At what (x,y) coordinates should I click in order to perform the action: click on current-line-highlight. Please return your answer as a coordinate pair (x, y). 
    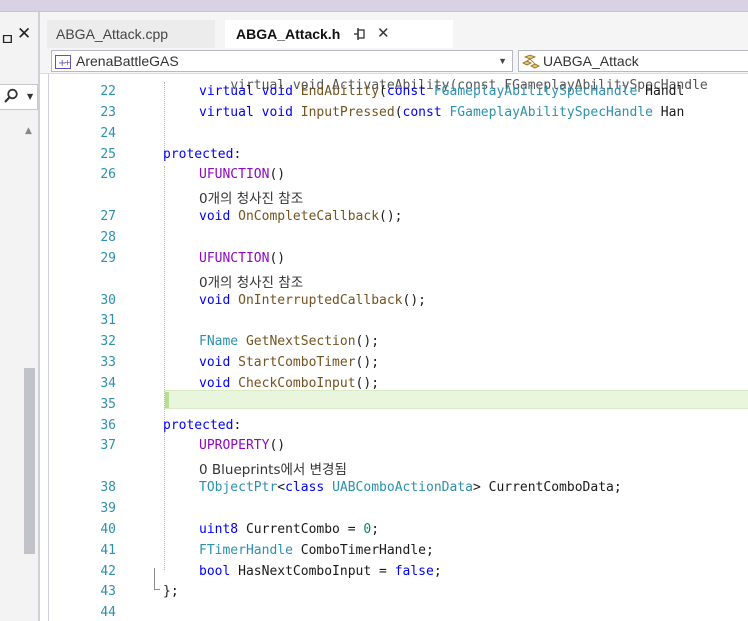
    Looking at the image, I should click on (456, 399).